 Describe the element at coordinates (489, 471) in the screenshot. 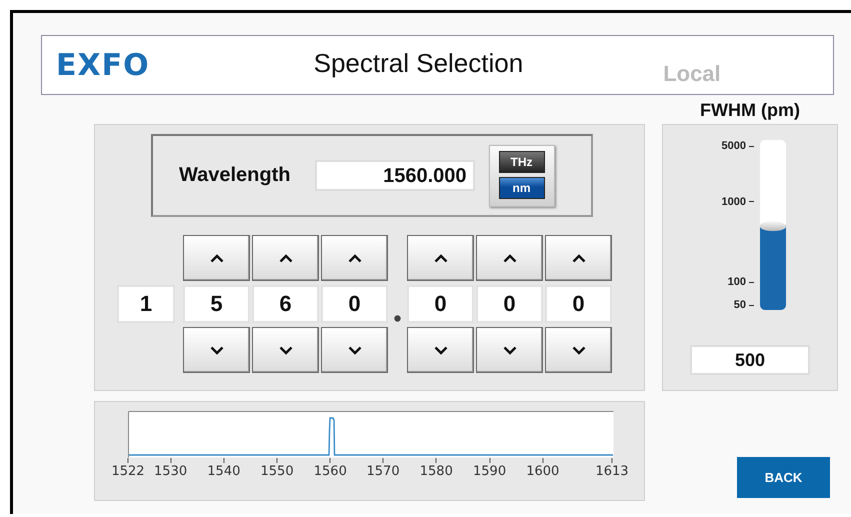

I see `axis-label: 1590` at that location.